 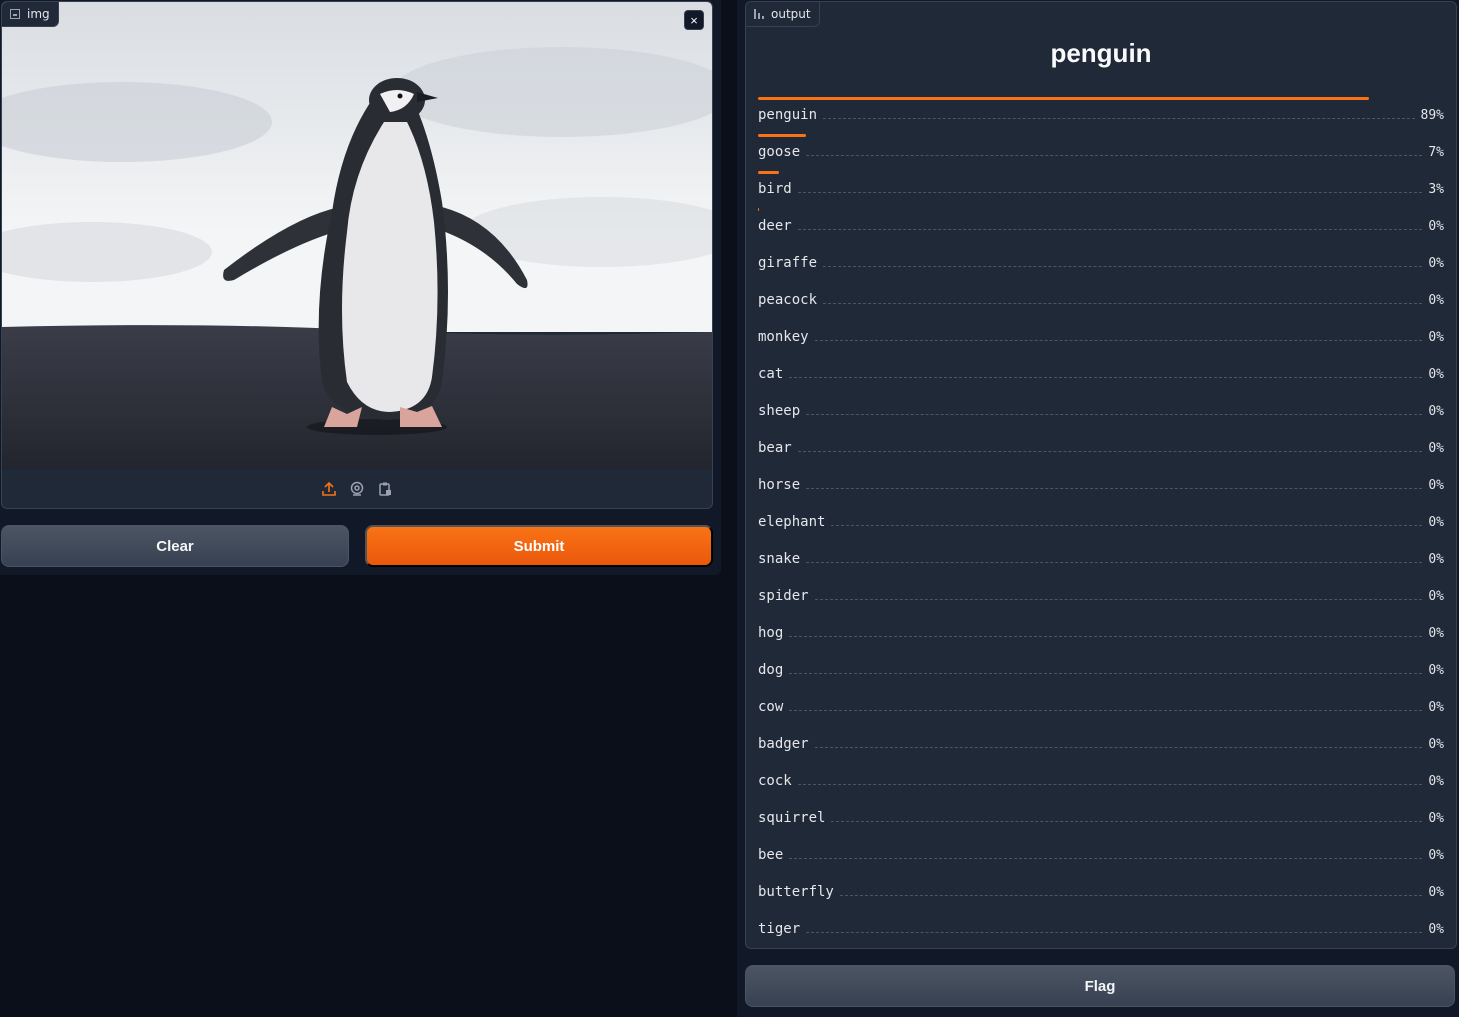 I want to click on confidence-row: butterfly 0%, so click(x=1101, y=890).